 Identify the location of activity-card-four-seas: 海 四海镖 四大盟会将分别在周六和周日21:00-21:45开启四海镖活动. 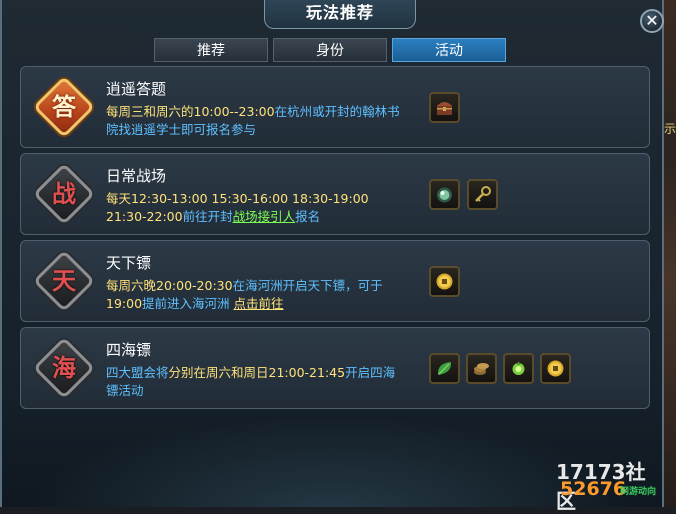
(335, 368).